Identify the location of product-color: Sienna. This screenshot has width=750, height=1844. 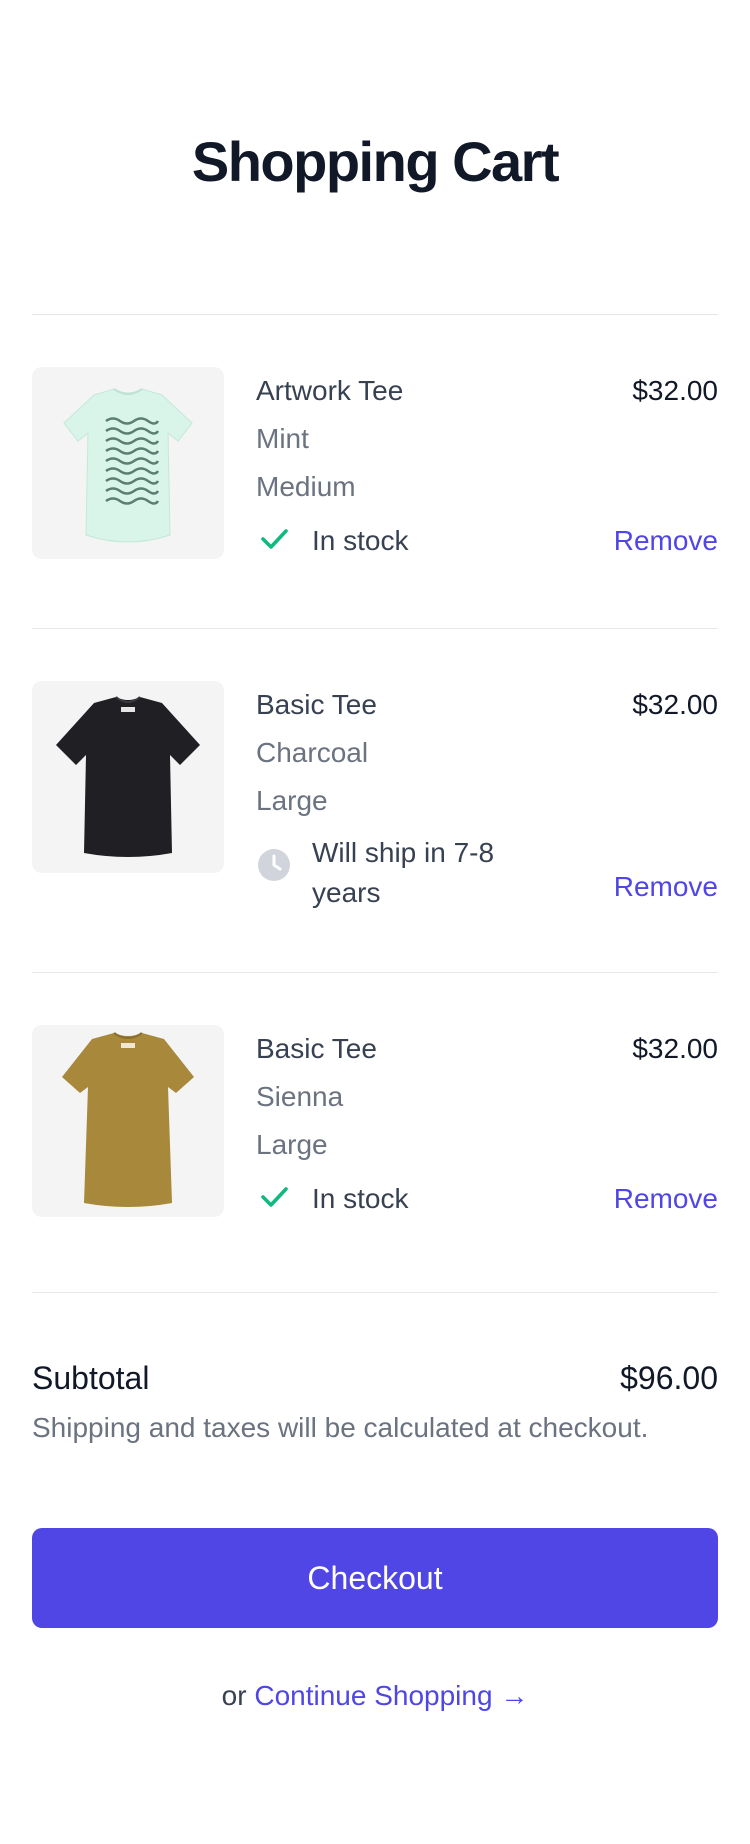
(300, 1096).